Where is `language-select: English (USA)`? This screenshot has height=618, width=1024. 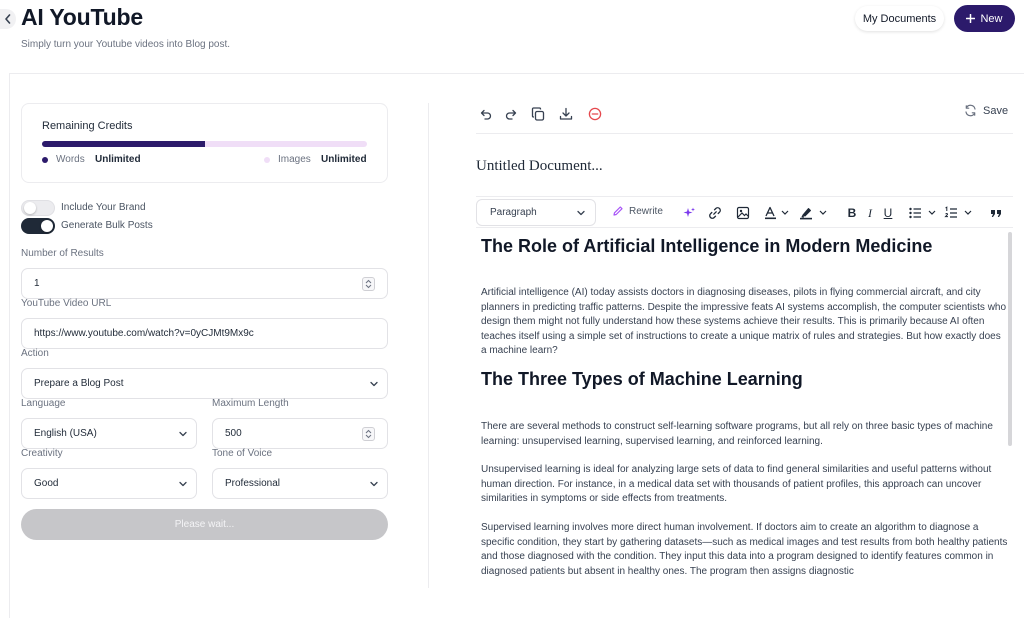
language-select: English (USA) is located at coordinates (109, 433).